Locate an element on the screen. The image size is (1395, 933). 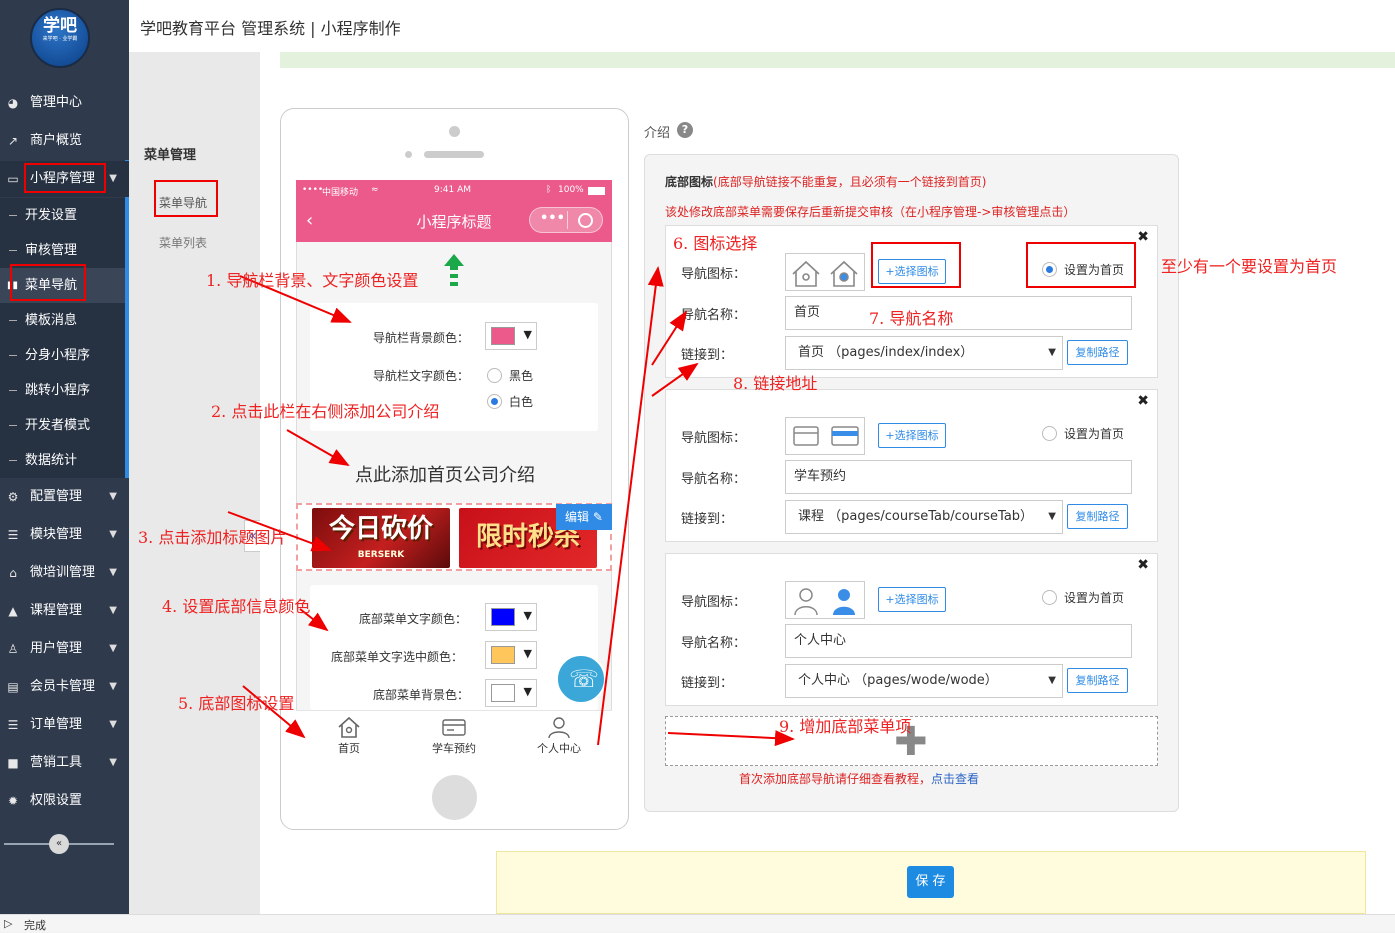
sidebar-item-training: ⌂ 微培训管理 ▼ is located at coordinates (64, 573).